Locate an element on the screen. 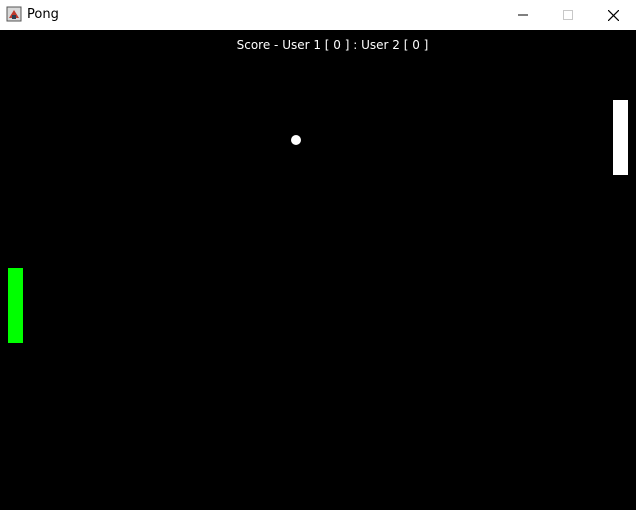 This screenshot has height=510, width=636. minimize-button is located at coordinates (523, 15).